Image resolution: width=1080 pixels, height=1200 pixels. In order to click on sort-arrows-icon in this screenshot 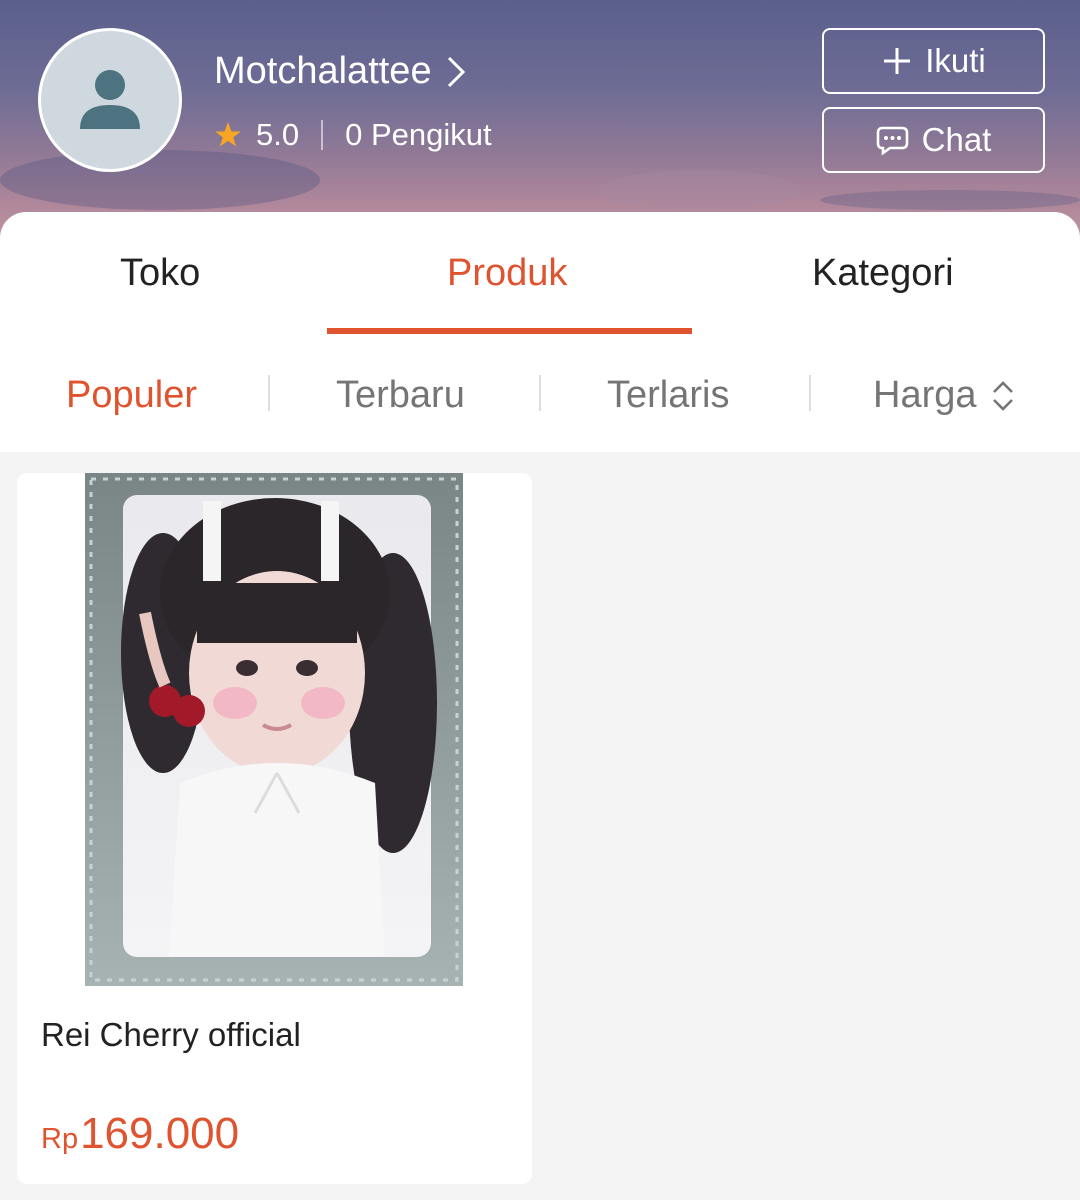, I will do `click(1002, 395)`.